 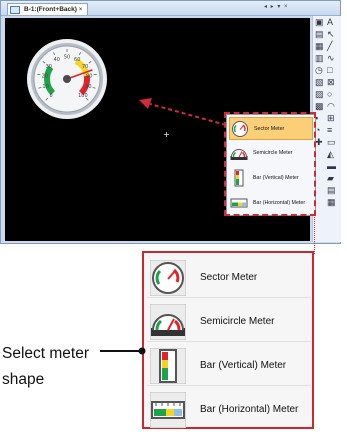 What do you see at coordinates (319, 70) in the screenshot?
I see `clock-icon: ◷` at bounding box center [319, 70].